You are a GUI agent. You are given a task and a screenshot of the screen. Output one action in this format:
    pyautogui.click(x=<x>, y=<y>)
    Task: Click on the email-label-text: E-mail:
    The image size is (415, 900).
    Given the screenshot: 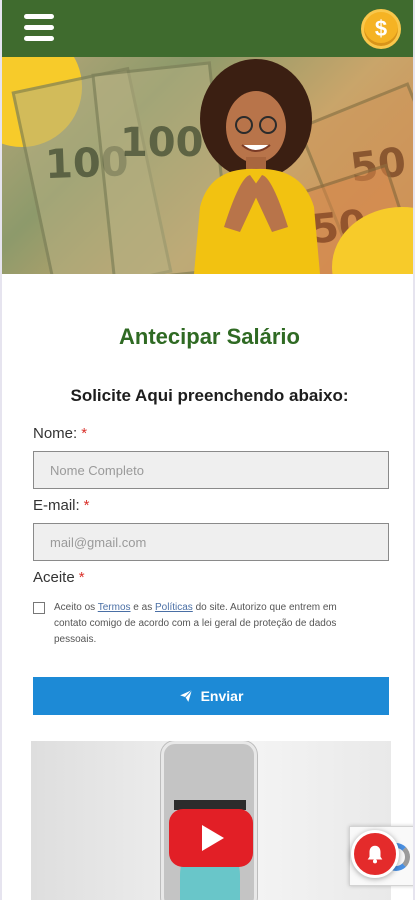 What is the action you would take?
    pyautogui.click(x=56, y=505)
    